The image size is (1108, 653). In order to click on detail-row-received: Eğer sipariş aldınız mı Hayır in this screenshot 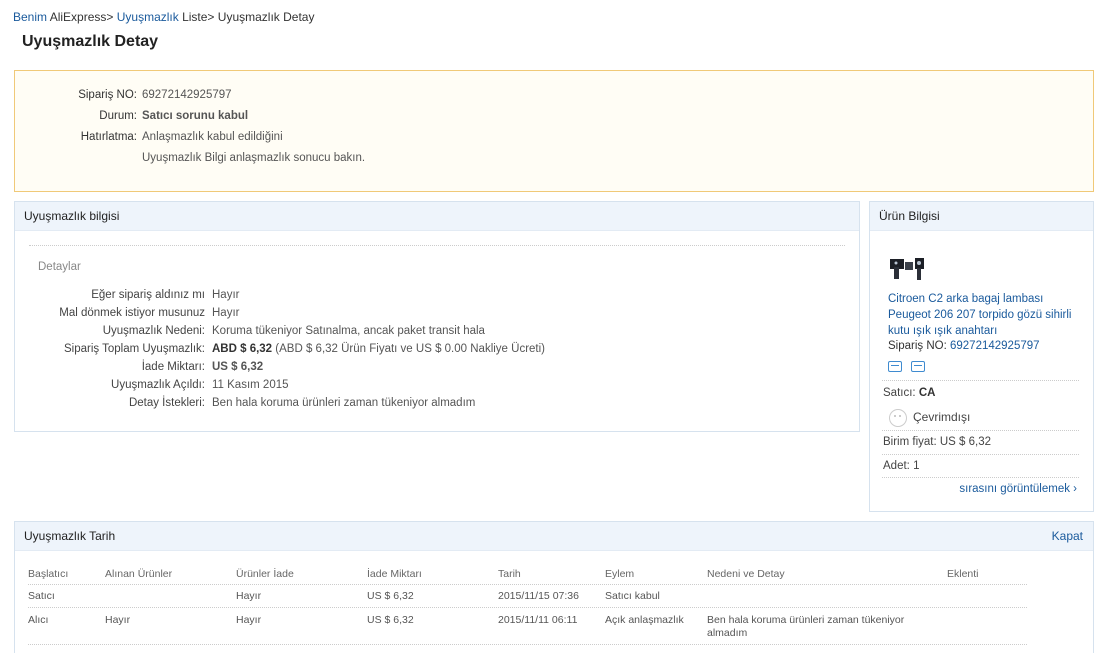, I will do `click(127, 295)`.